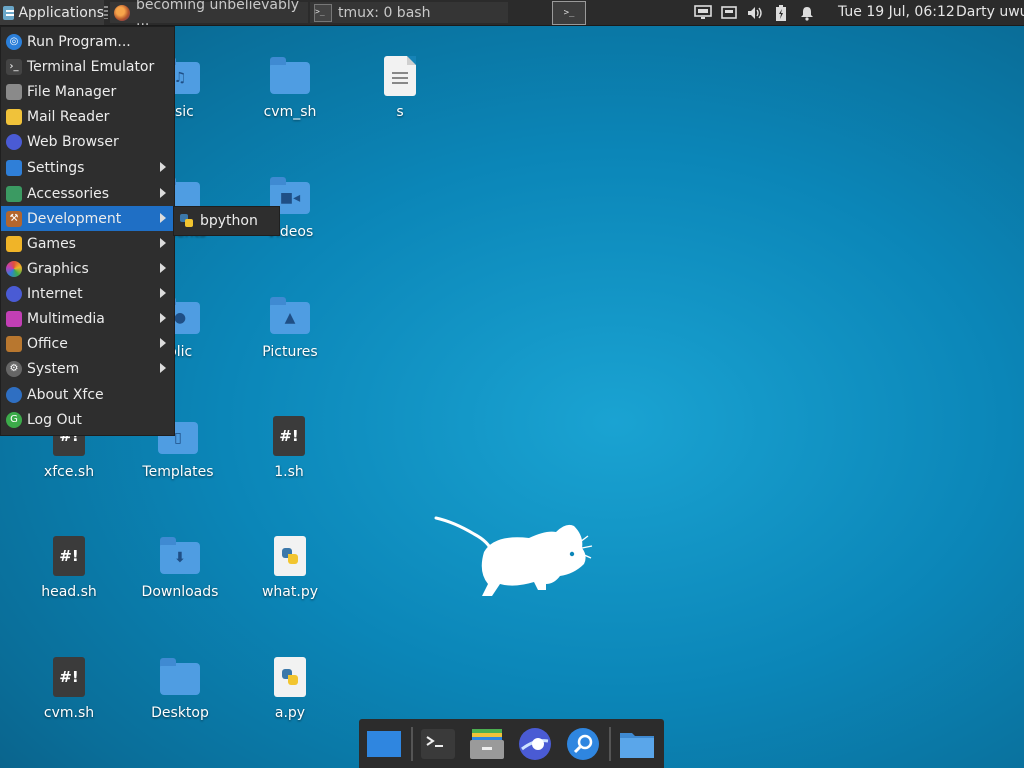 This screenshot has height=768, width=1024. I want to click on menu-item-label: Multimedia, so click(66, 318).